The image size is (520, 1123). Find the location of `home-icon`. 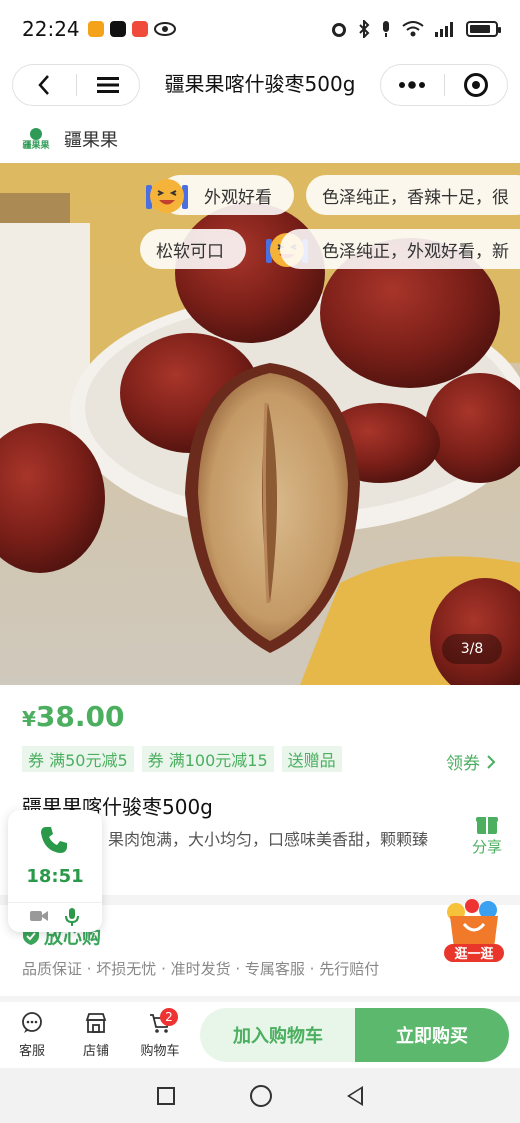

home-icon is located at coordinates (260, 1095).